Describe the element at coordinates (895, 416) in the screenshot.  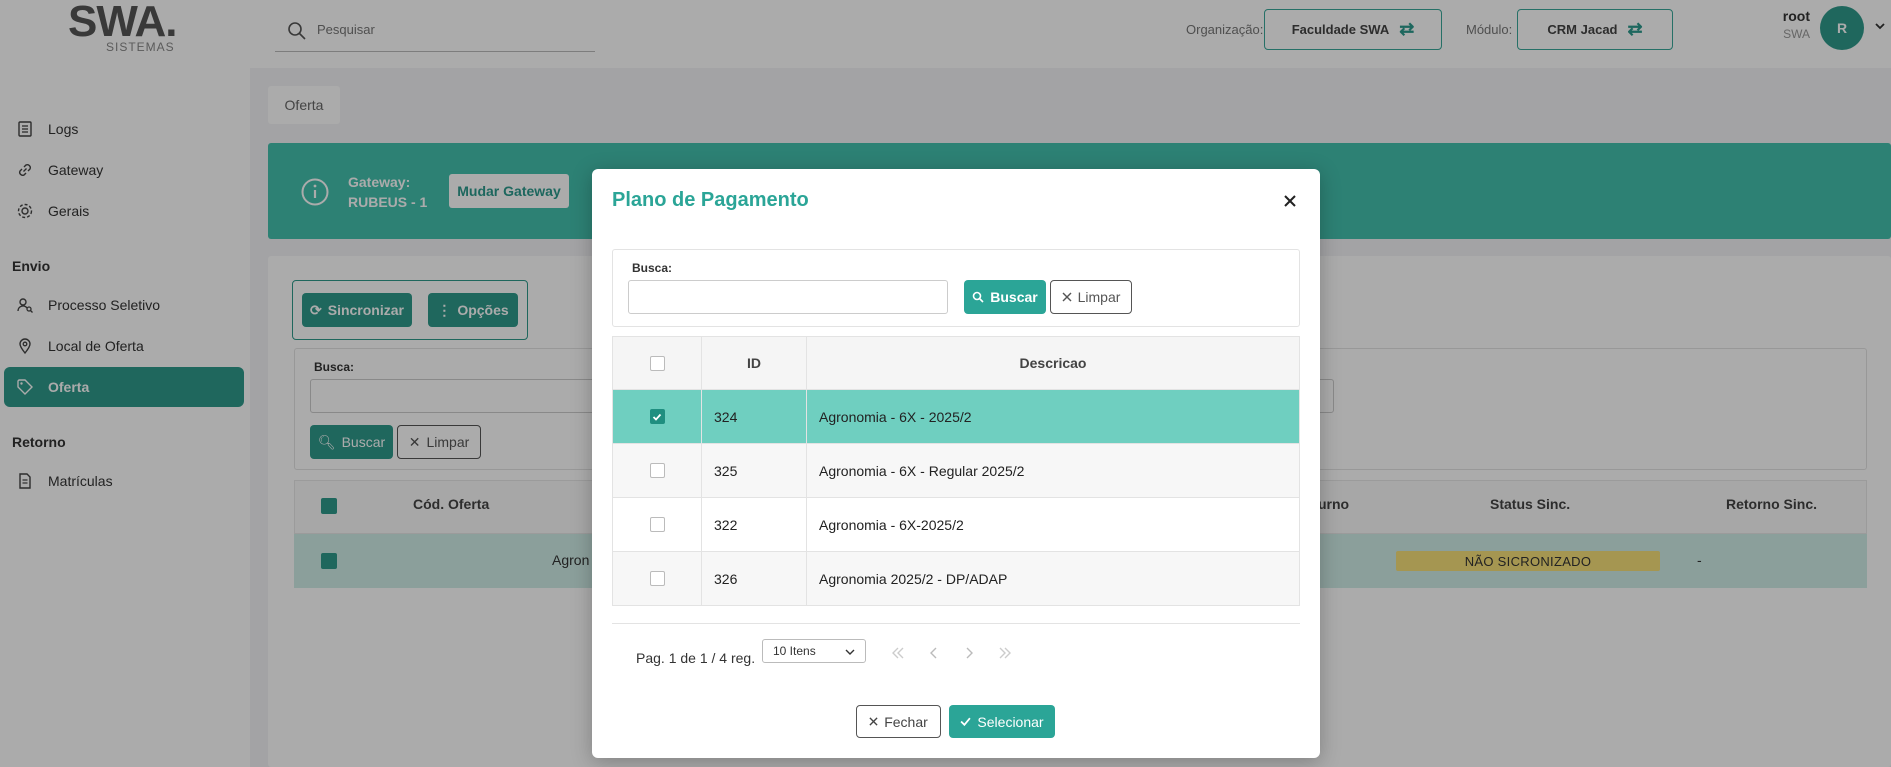
I see `row-description: Agronomia - 6X - 2025/2` at that location.